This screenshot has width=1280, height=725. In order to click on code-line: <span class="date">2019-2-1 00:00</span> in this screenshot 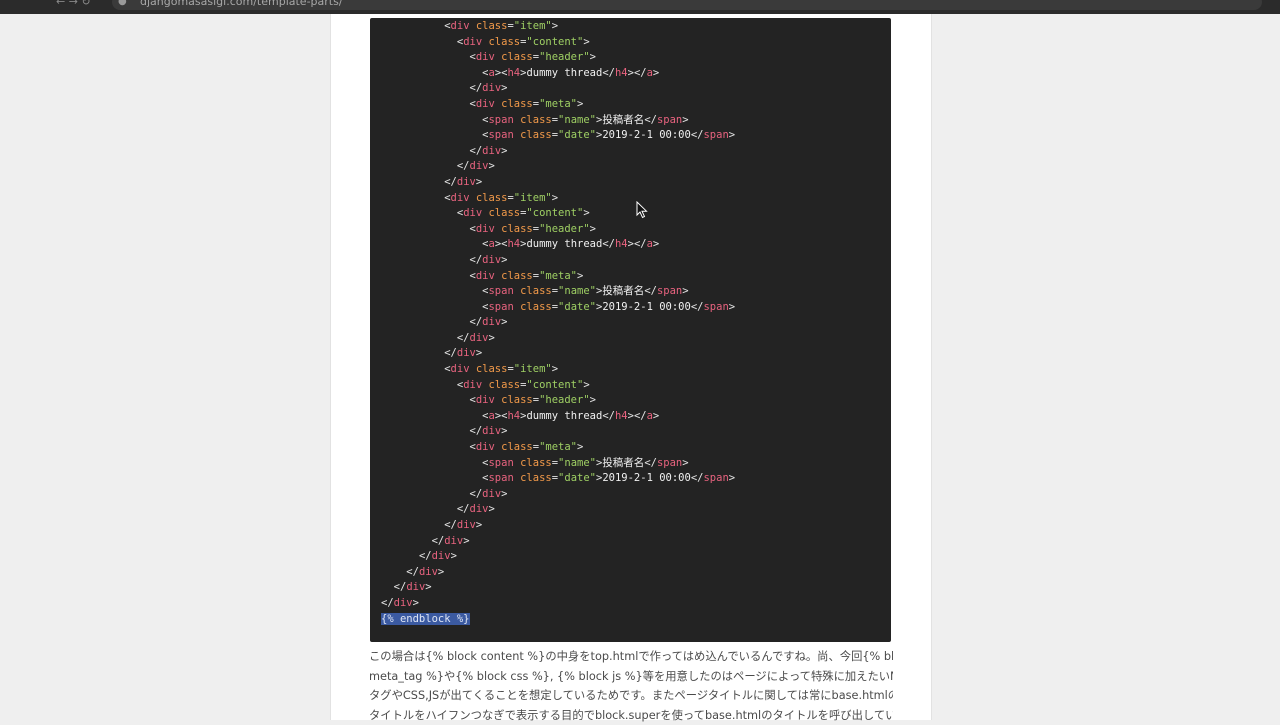, I will do `click(558, 479)`.